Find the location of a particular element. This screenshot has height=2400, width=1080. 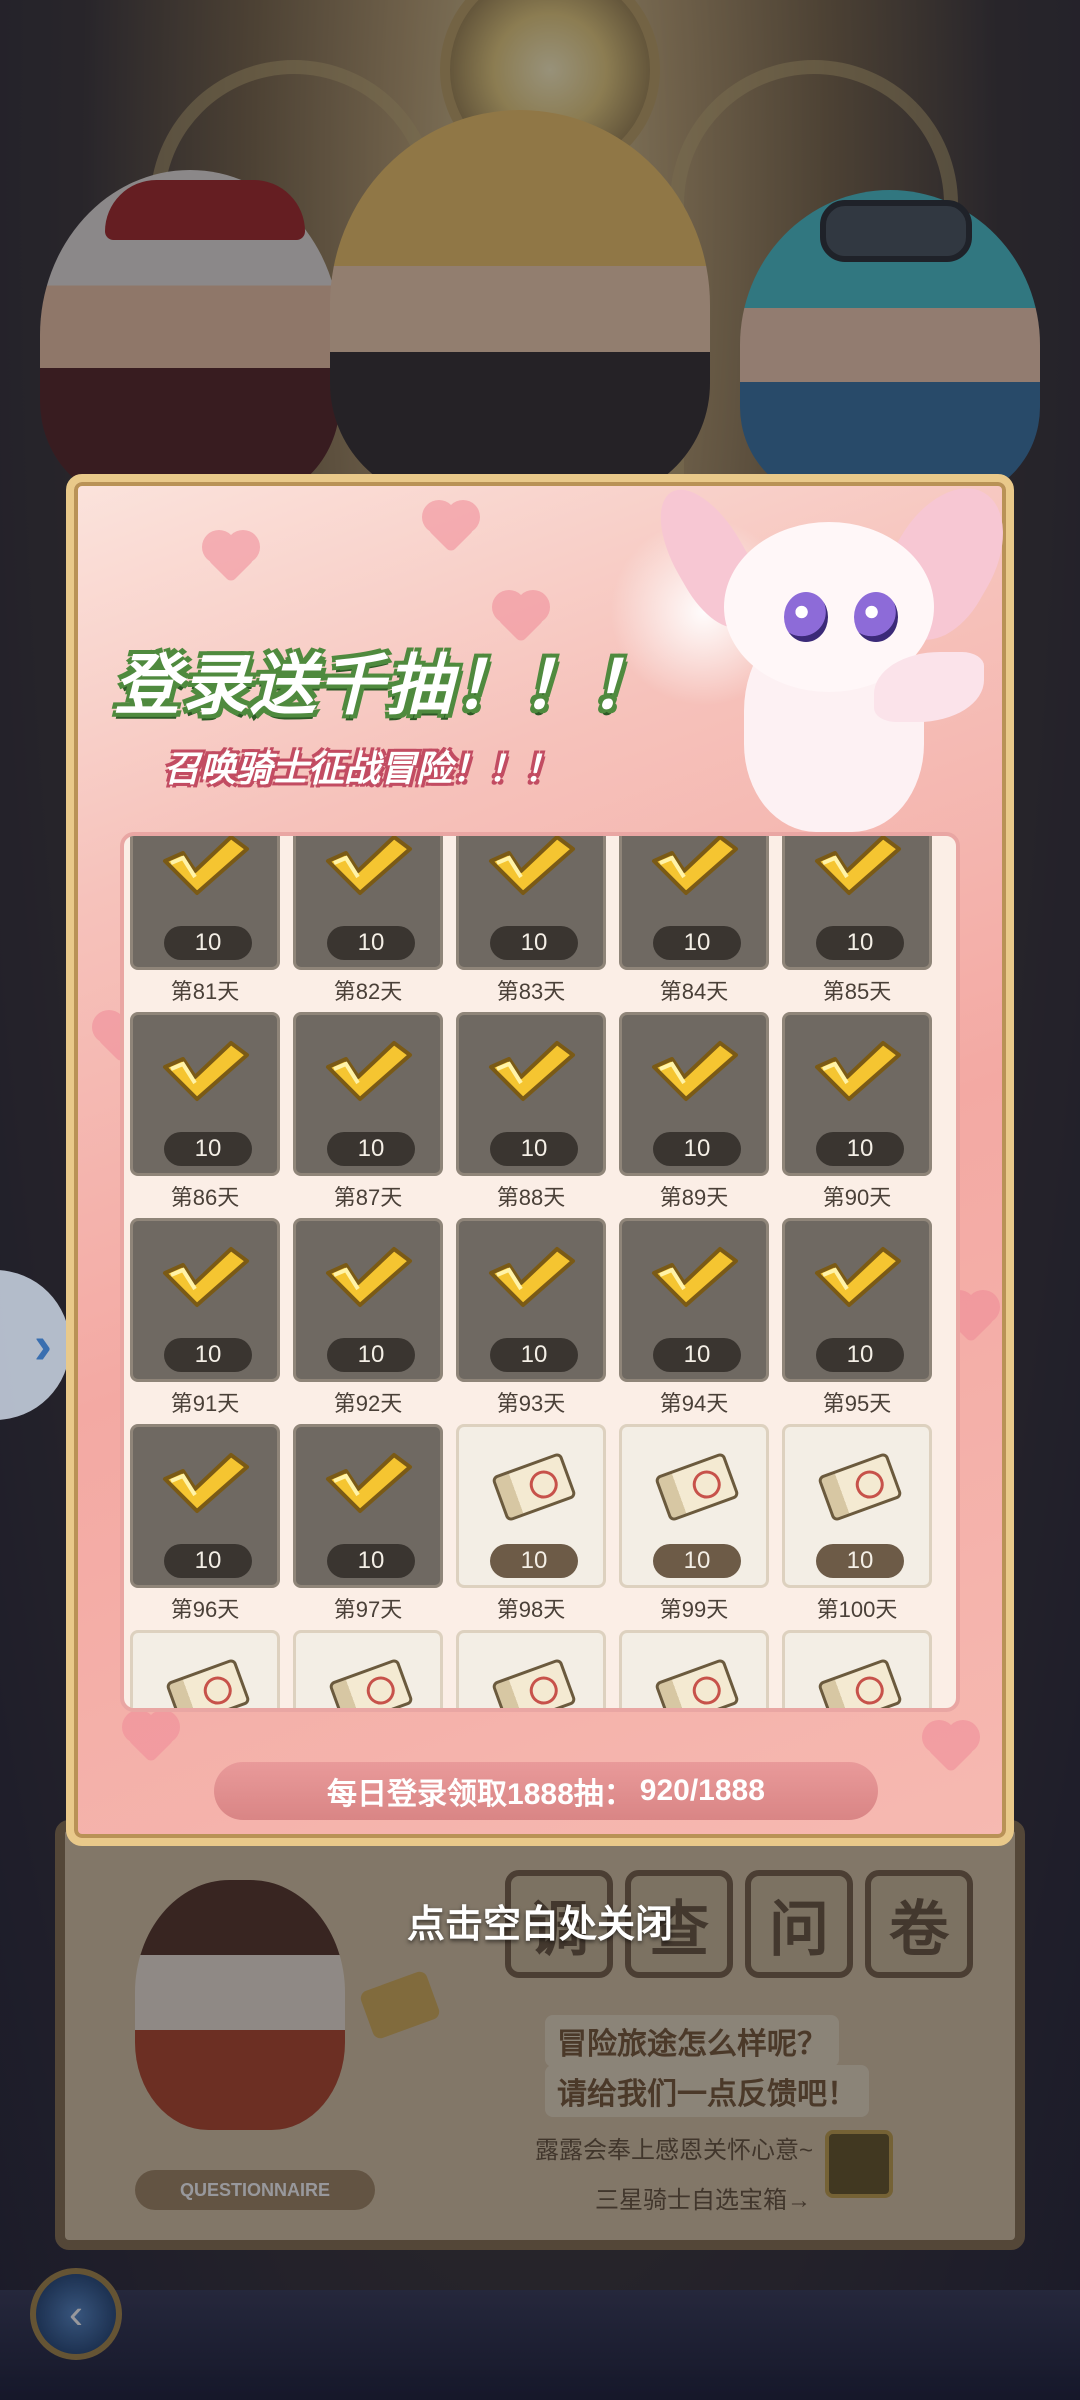

day-reward-cell: 10 第99天 is located at coordinates (694, 1524).